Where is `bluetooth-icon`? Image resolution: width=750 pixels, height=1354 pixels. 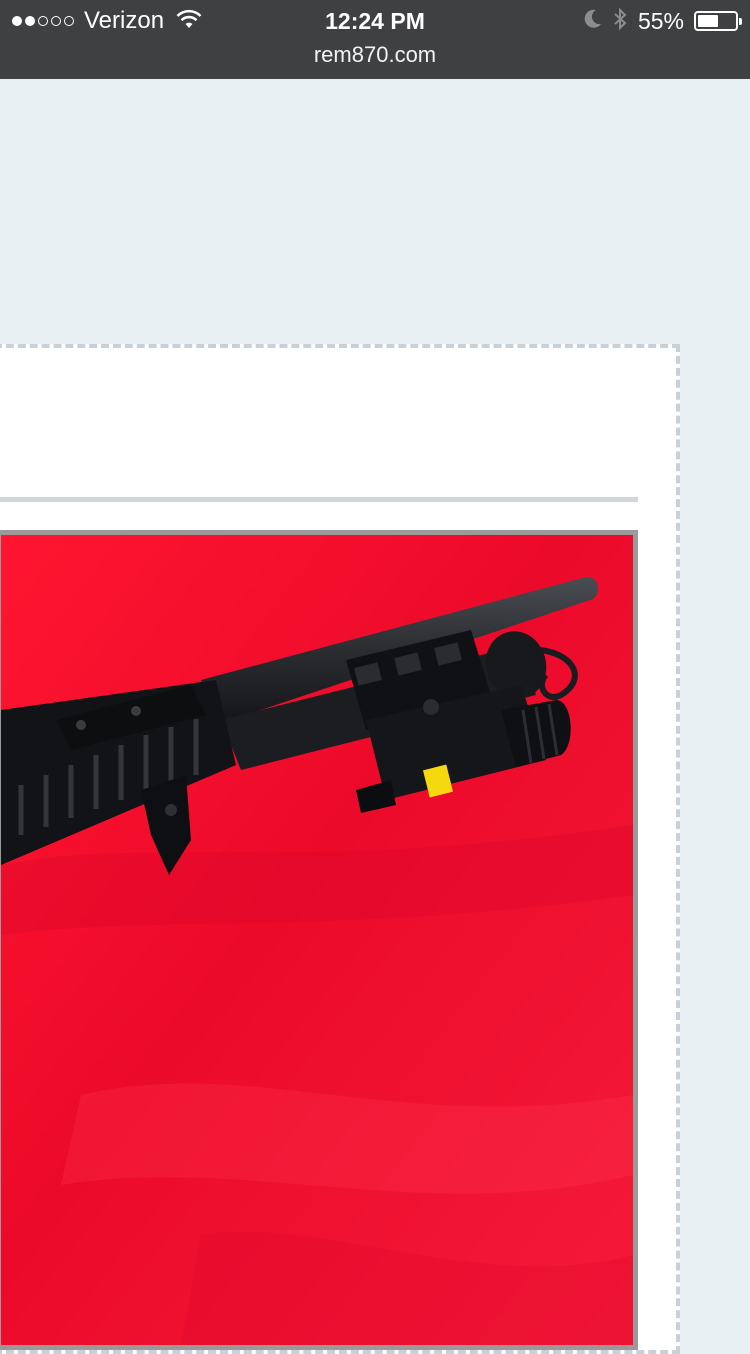 bluetooth-icon is located at coordinates (620, 21).